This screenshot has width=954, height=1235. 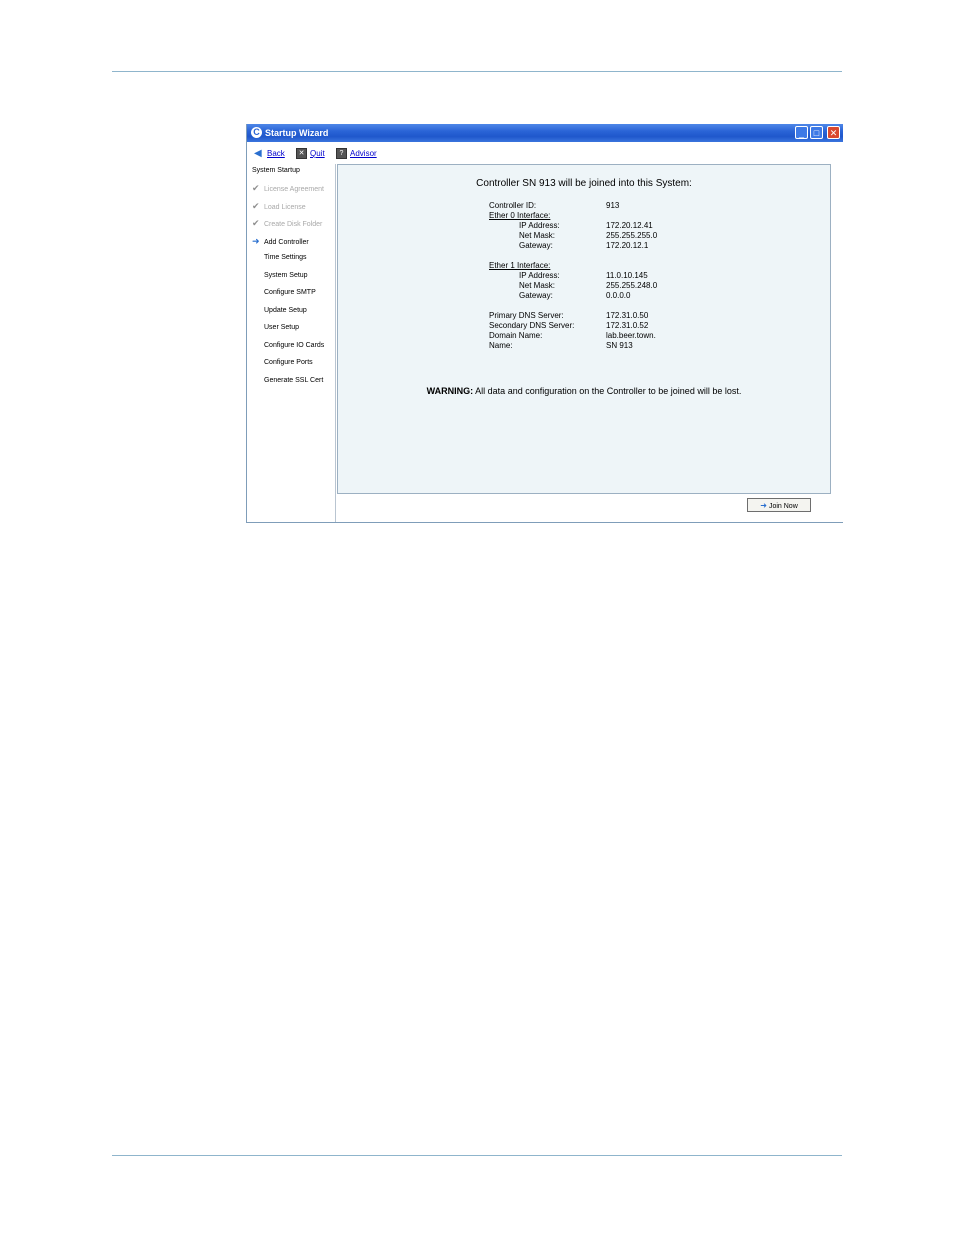 I want to click on sidebar-step-label: Configure SMTP, so click(x=290, y=292).